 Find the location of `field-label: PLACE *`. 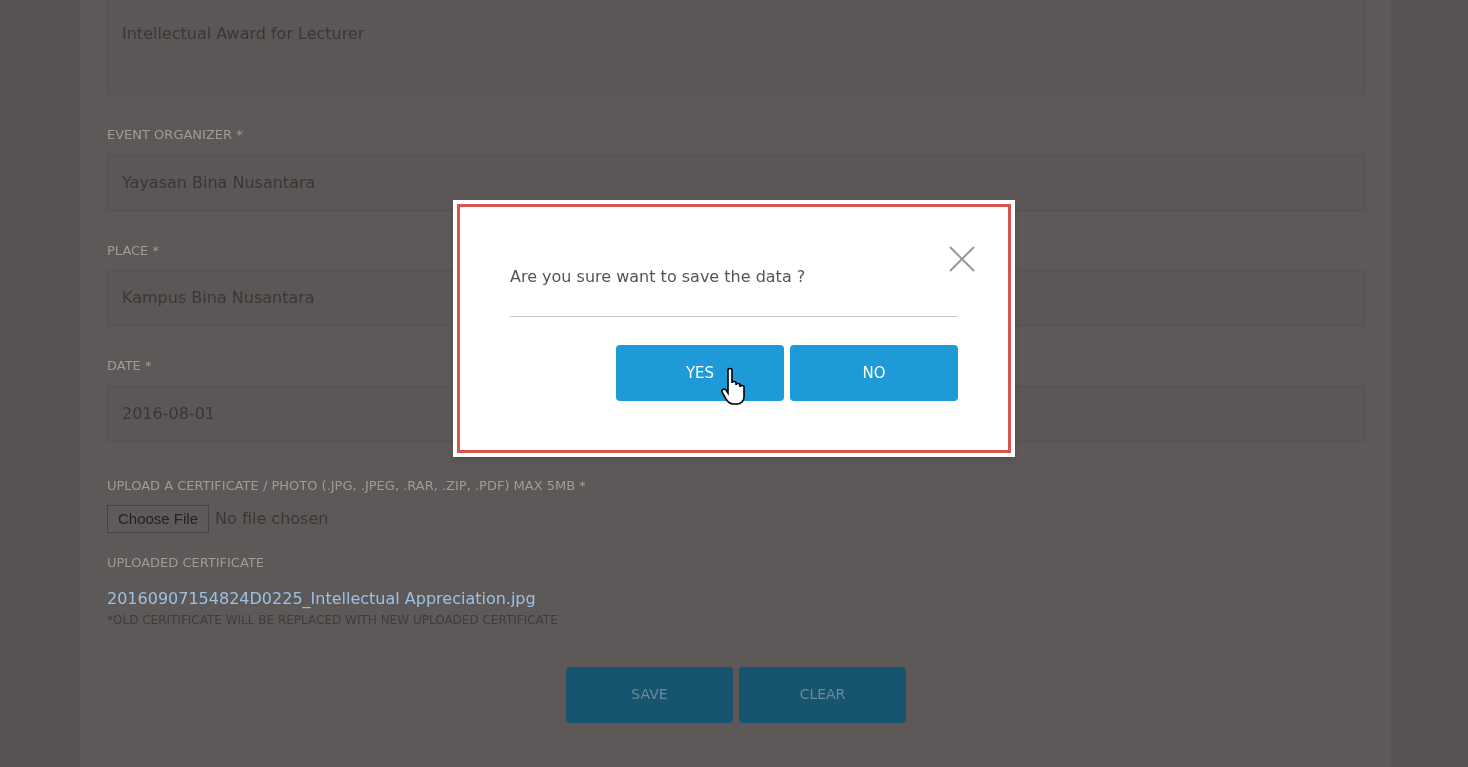

field-label: PLACE * is located at coordinates (133, 250).